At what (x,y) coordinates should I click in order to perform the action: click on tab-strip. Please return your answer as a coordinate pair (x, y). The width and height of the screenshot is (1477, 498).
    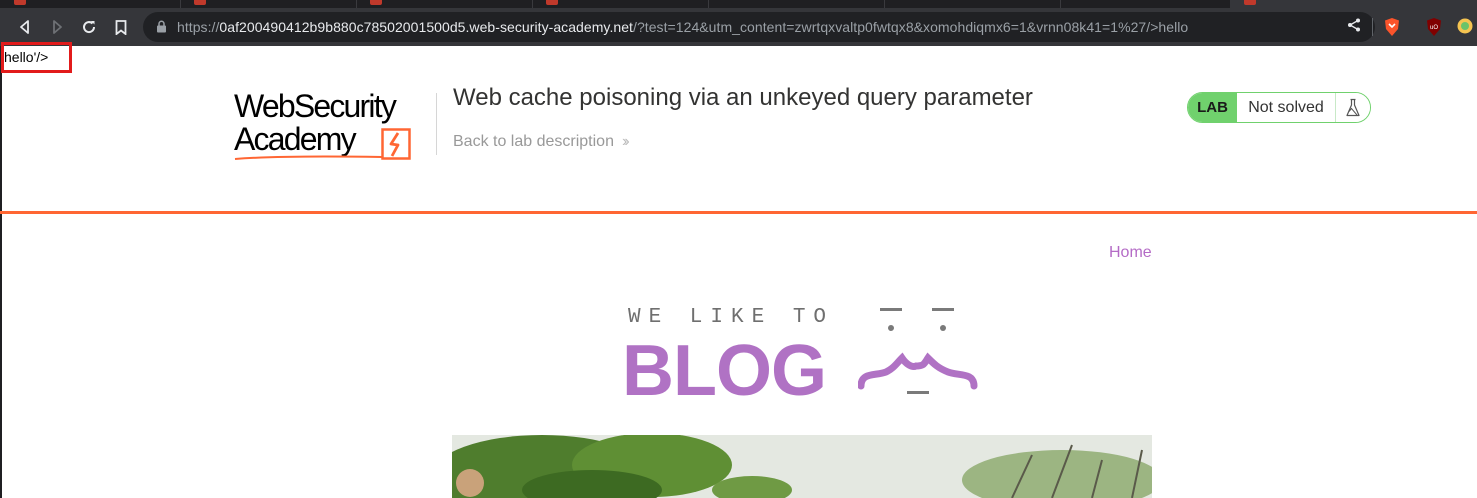
    Looking at the image, I should click on (738, 4).